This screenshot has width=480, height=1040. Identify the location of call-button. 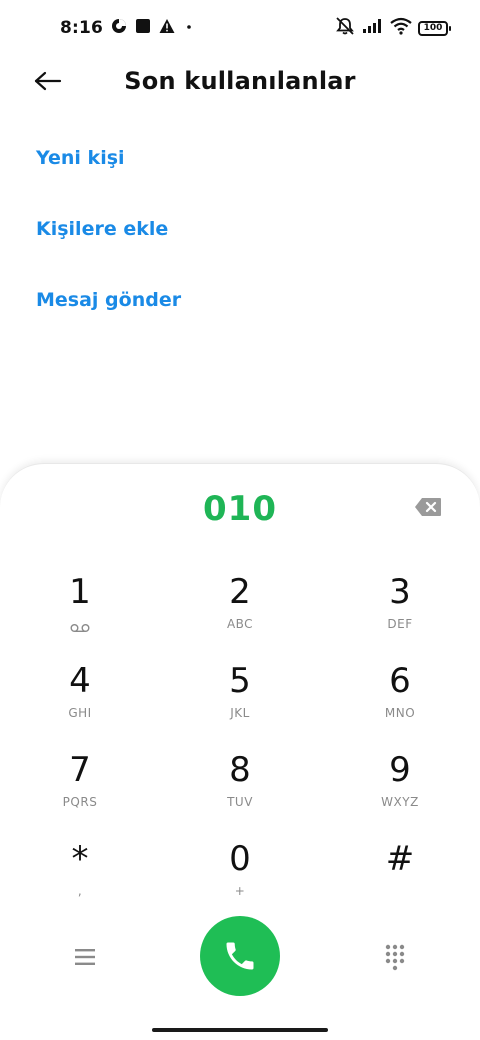
(240, 956).